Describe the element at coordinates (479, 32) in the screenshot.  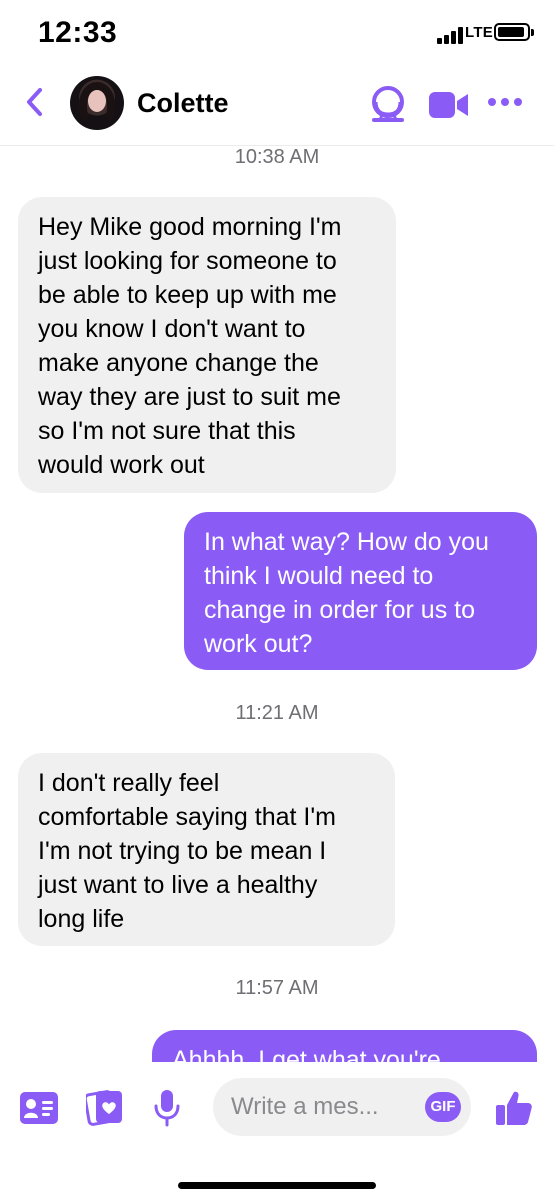
I see `network-label: LTE` at that location.